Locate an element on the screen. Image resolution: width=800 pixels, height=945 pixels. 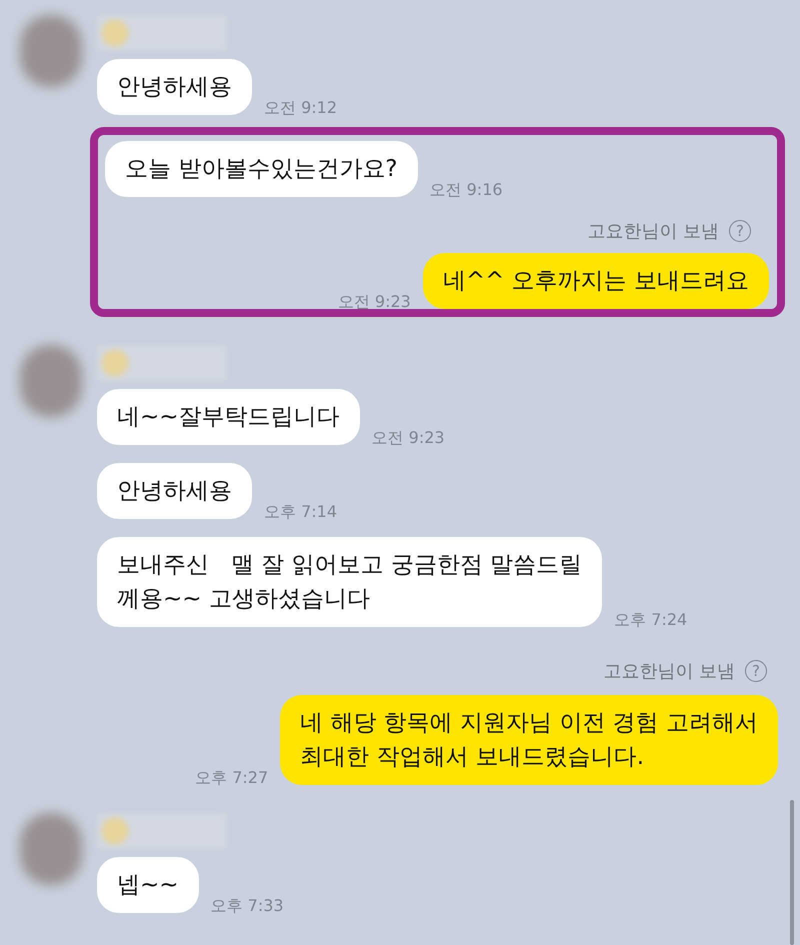
message-time: 오후 7:24 is located at coordinates (651, 620).